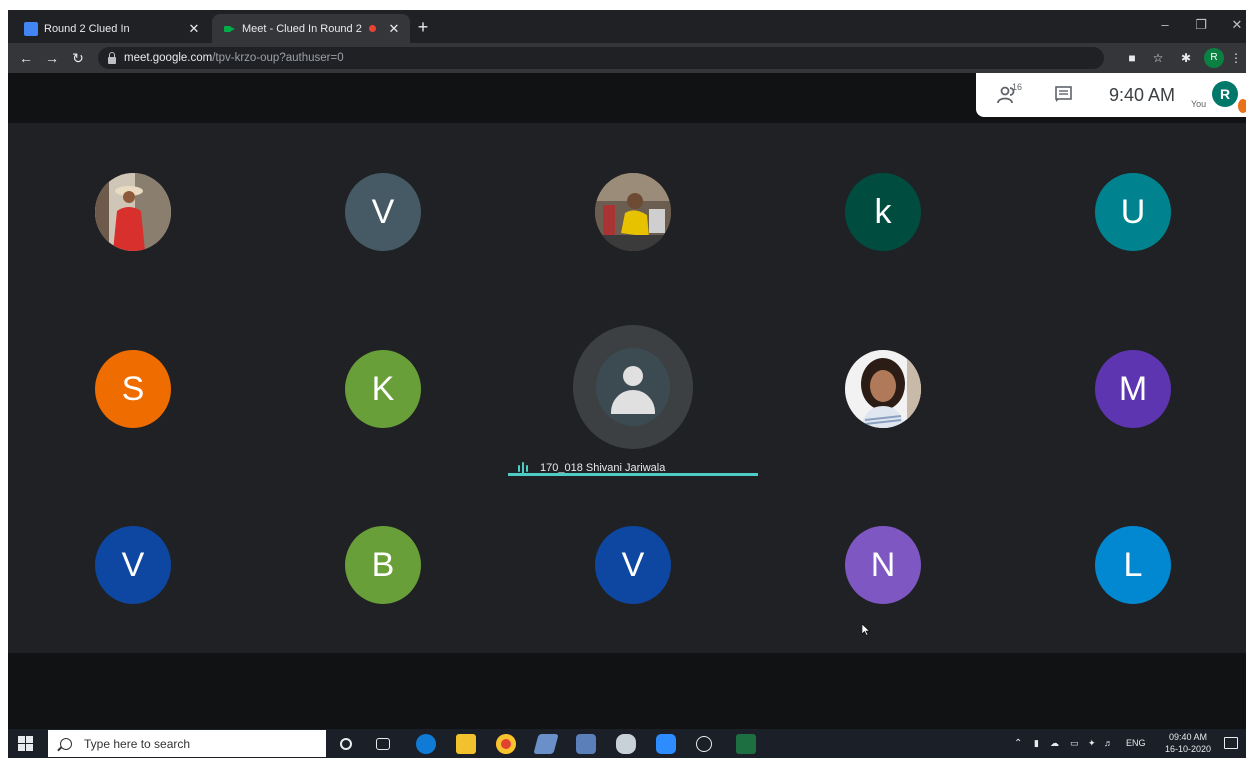 This screenshot has height=758, width=1246. I want to click on meeting-info-panel: 16 9:40 AM You R, so click(1111, 95).